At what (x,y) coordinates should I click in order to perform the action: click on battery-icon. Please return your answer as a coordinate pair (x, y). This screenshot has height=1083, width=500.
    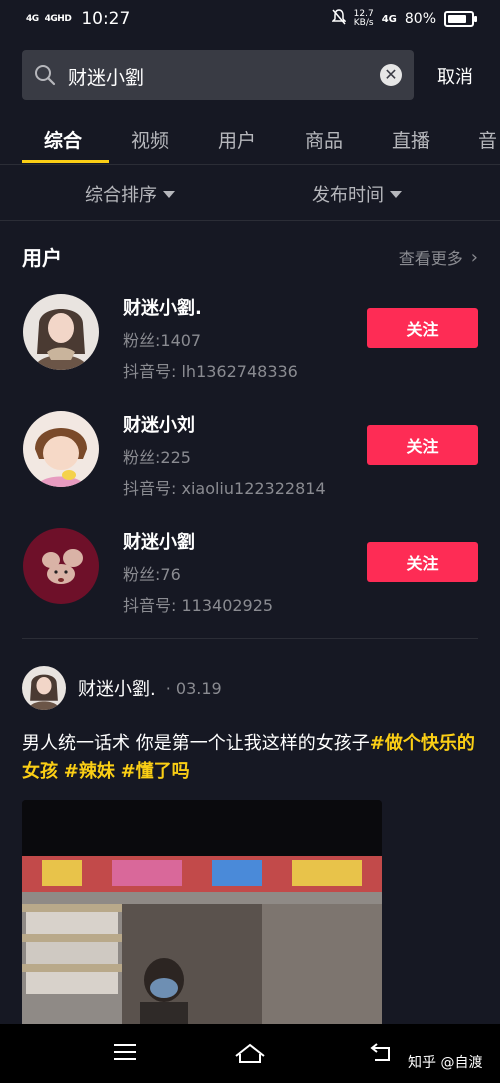
    Looking at the image, I should click on (460, 19).